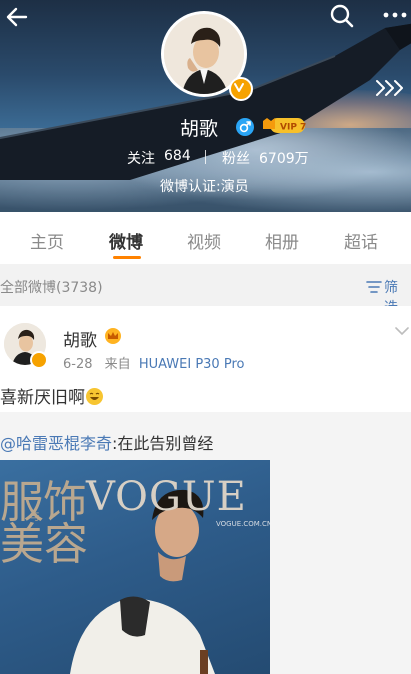 The image size is (411, 674). I want to click on fans-label: 粉丝, so click(236, 158).